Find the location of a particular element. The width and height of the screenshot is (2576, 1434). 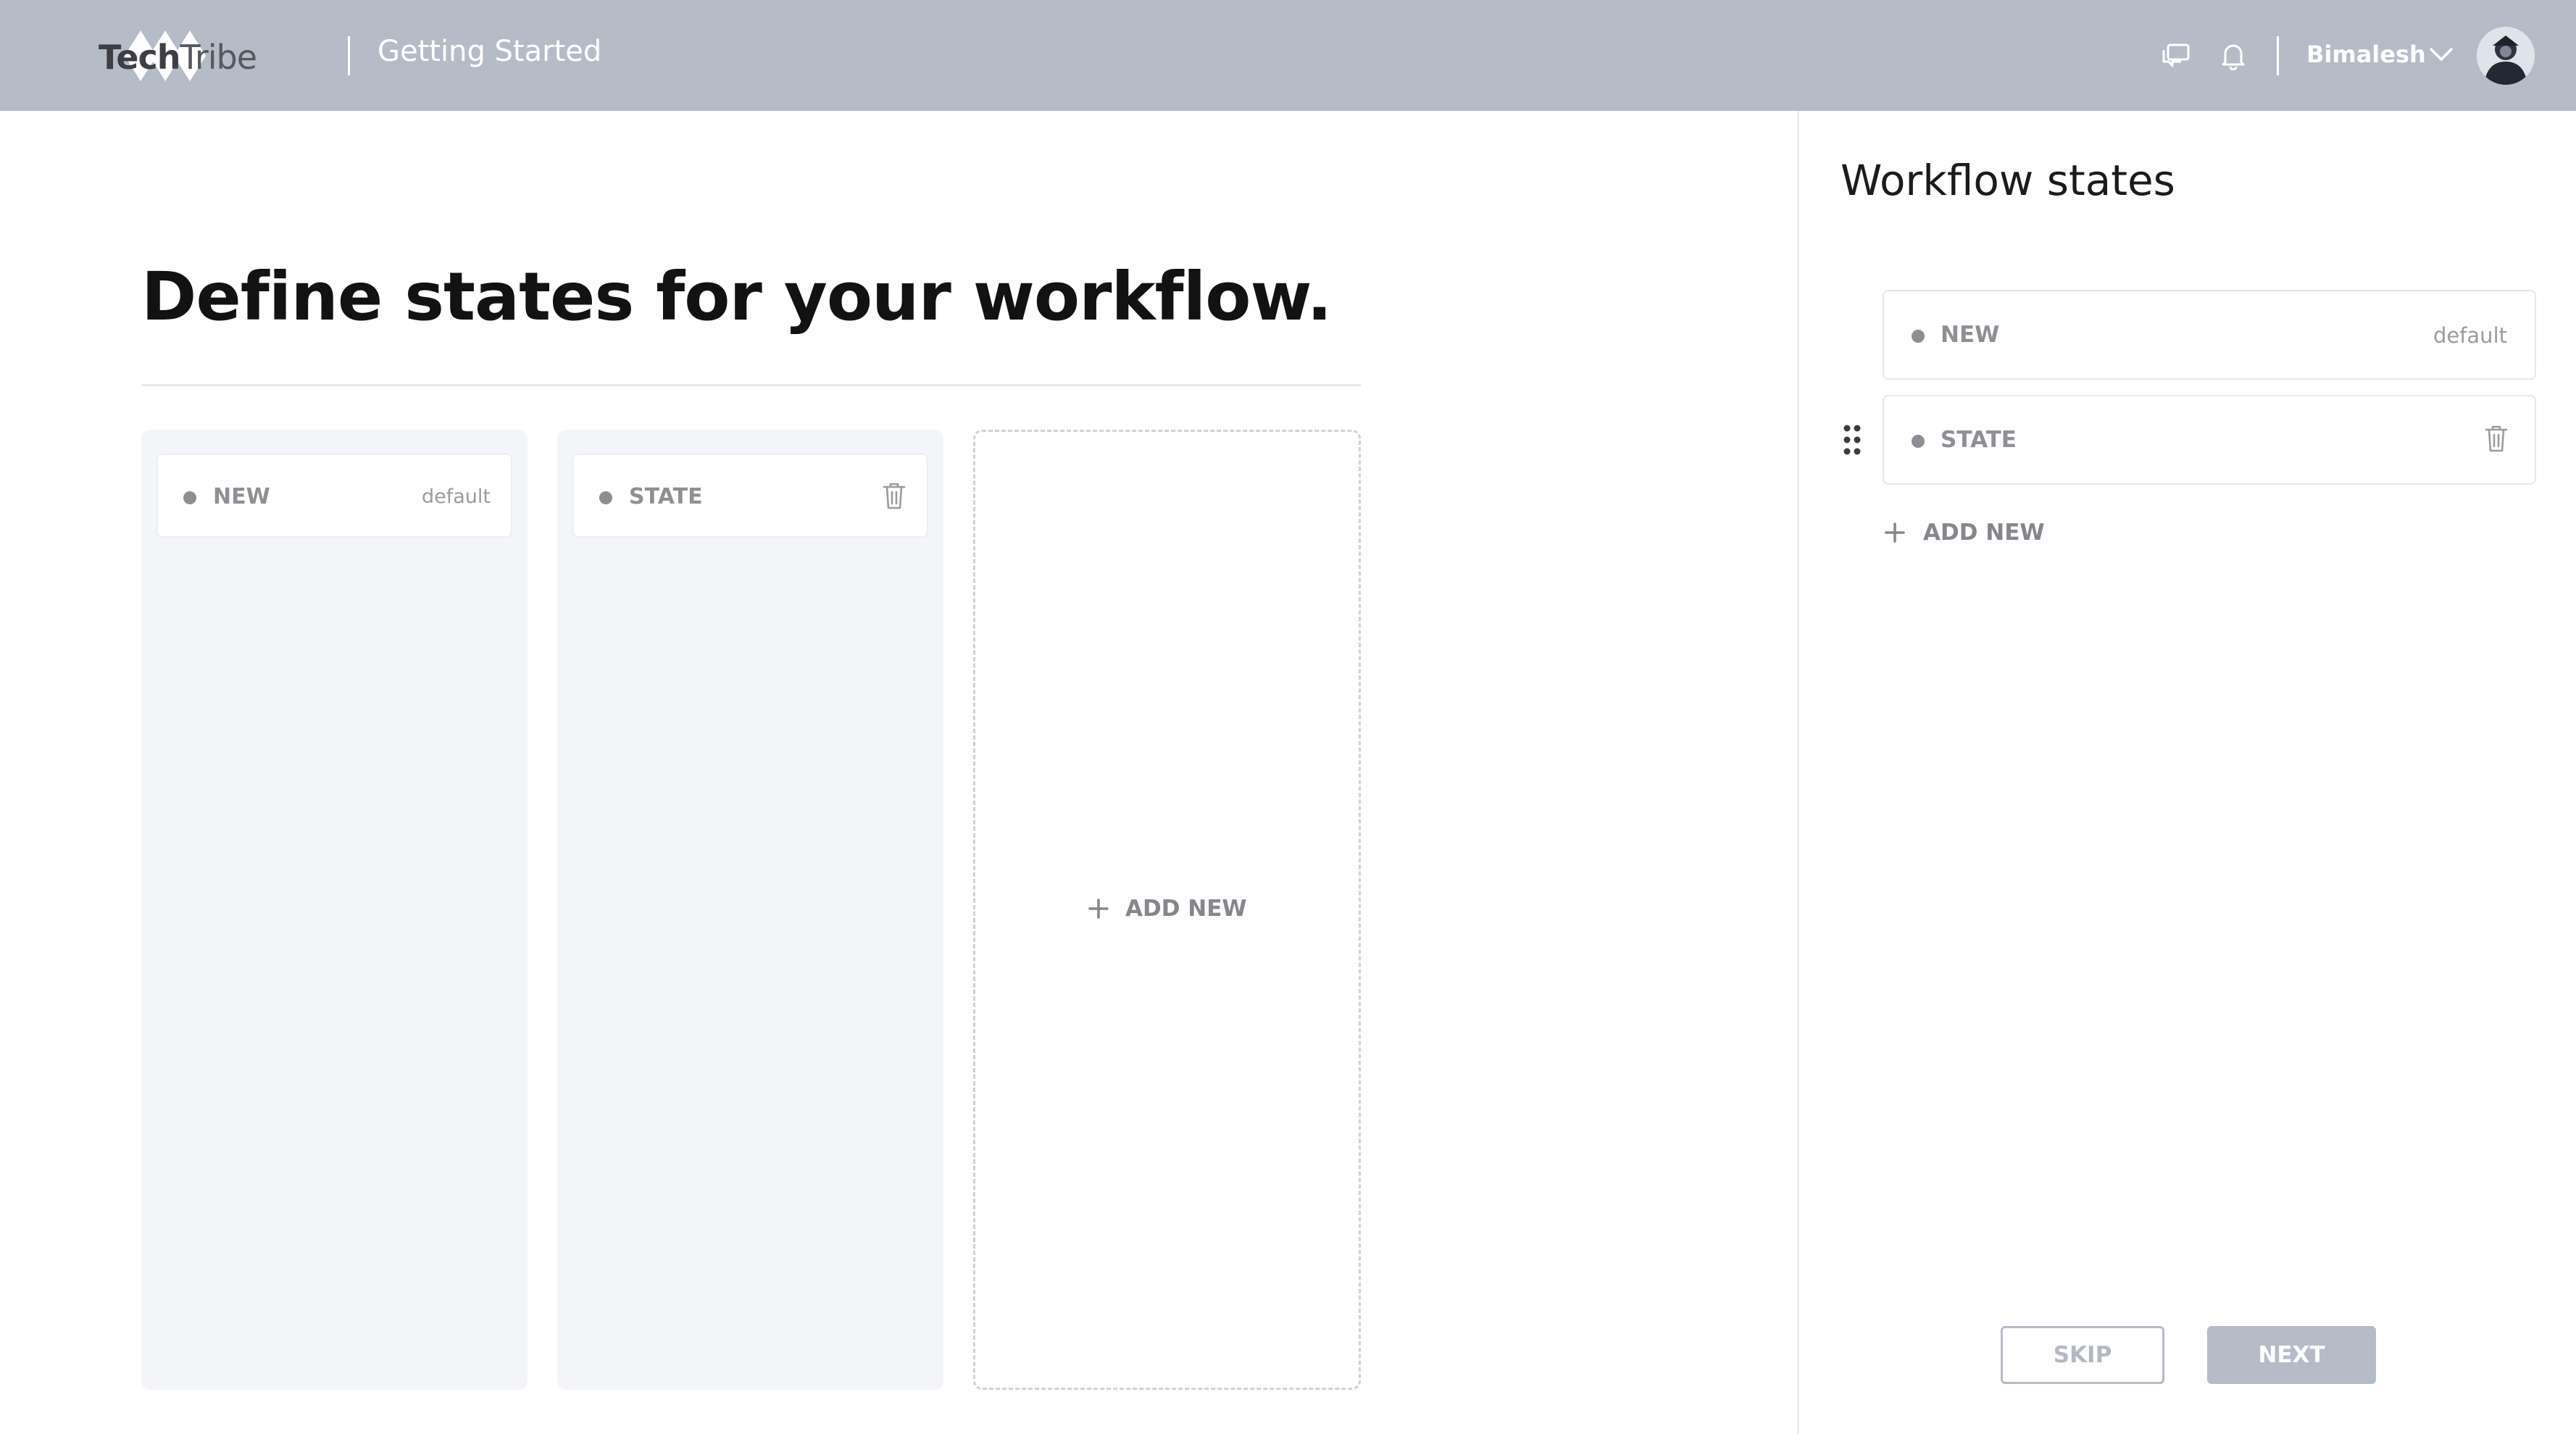

header-divider-right is located at coordinates (2278, 55).